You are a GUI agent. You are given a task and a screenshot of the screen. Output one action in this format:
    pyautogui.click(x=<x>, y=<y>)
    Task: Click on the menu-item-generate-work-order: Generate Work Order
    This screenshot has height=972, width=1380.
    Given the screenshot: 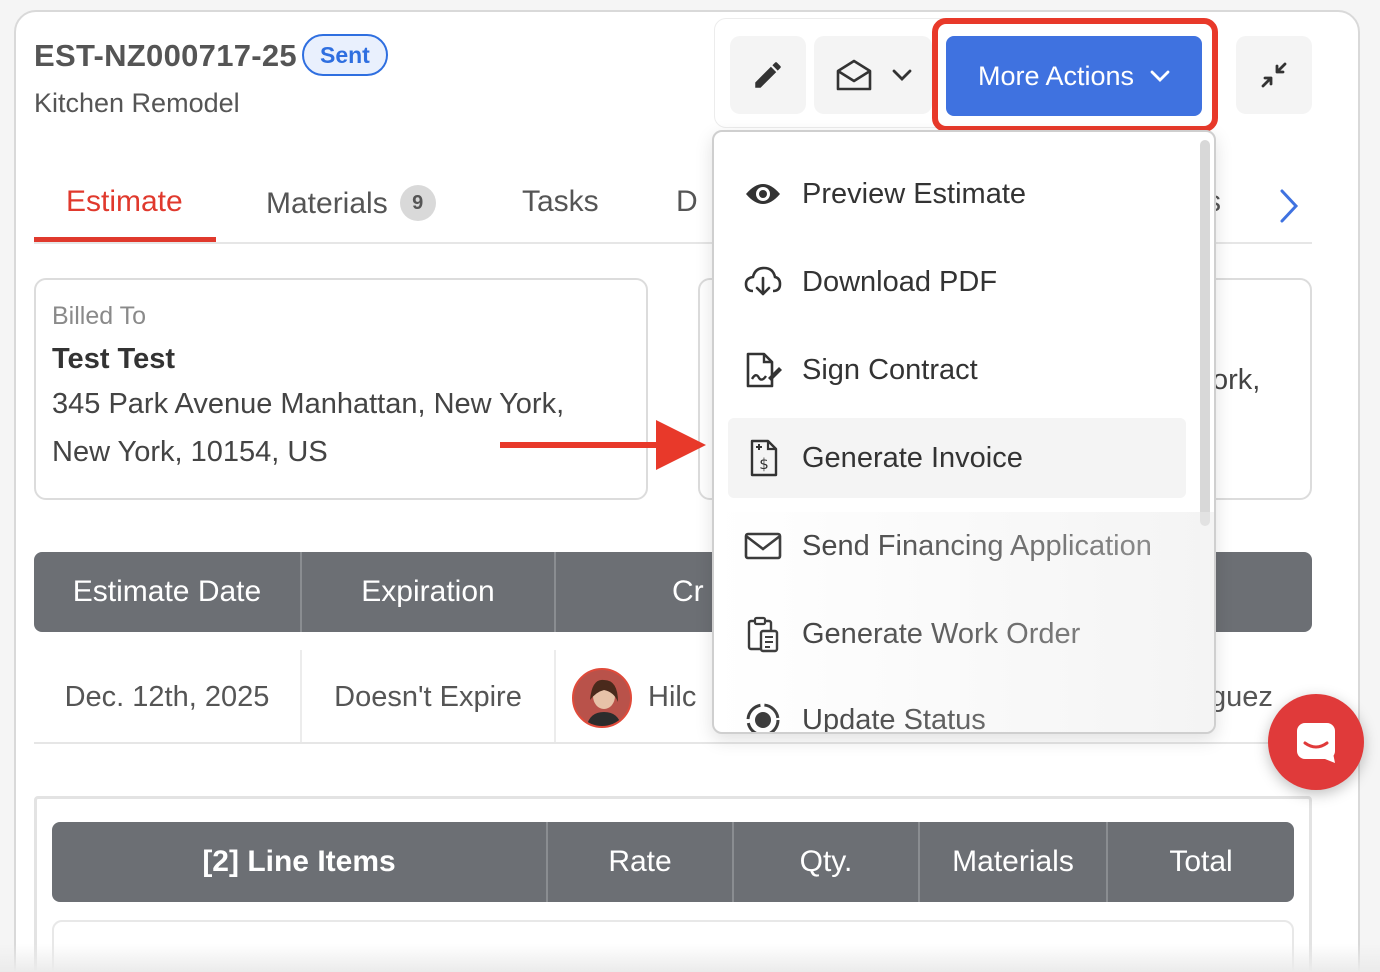 What is the action you would take?
    pyautogui.click(x=957, y=634)
    